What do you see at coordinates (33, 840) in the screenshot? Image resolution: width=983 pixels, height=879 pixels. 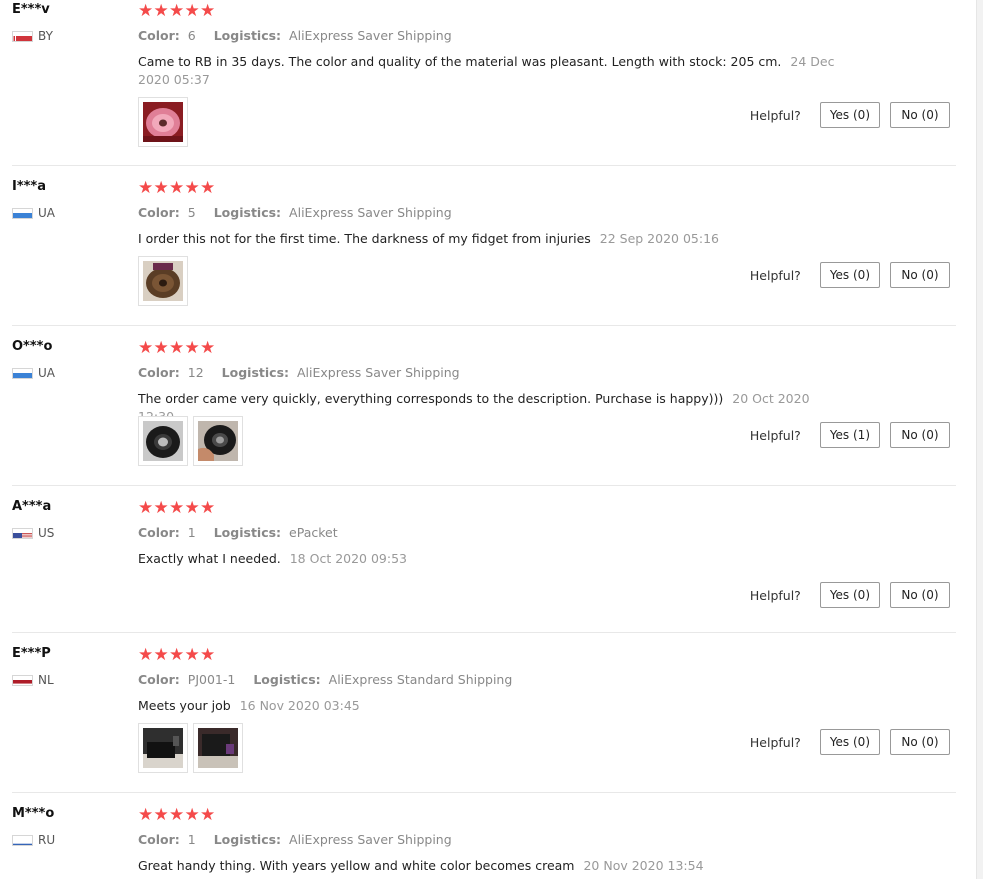 I see `reviewer-country: RU` at bounding box center [33, 840].